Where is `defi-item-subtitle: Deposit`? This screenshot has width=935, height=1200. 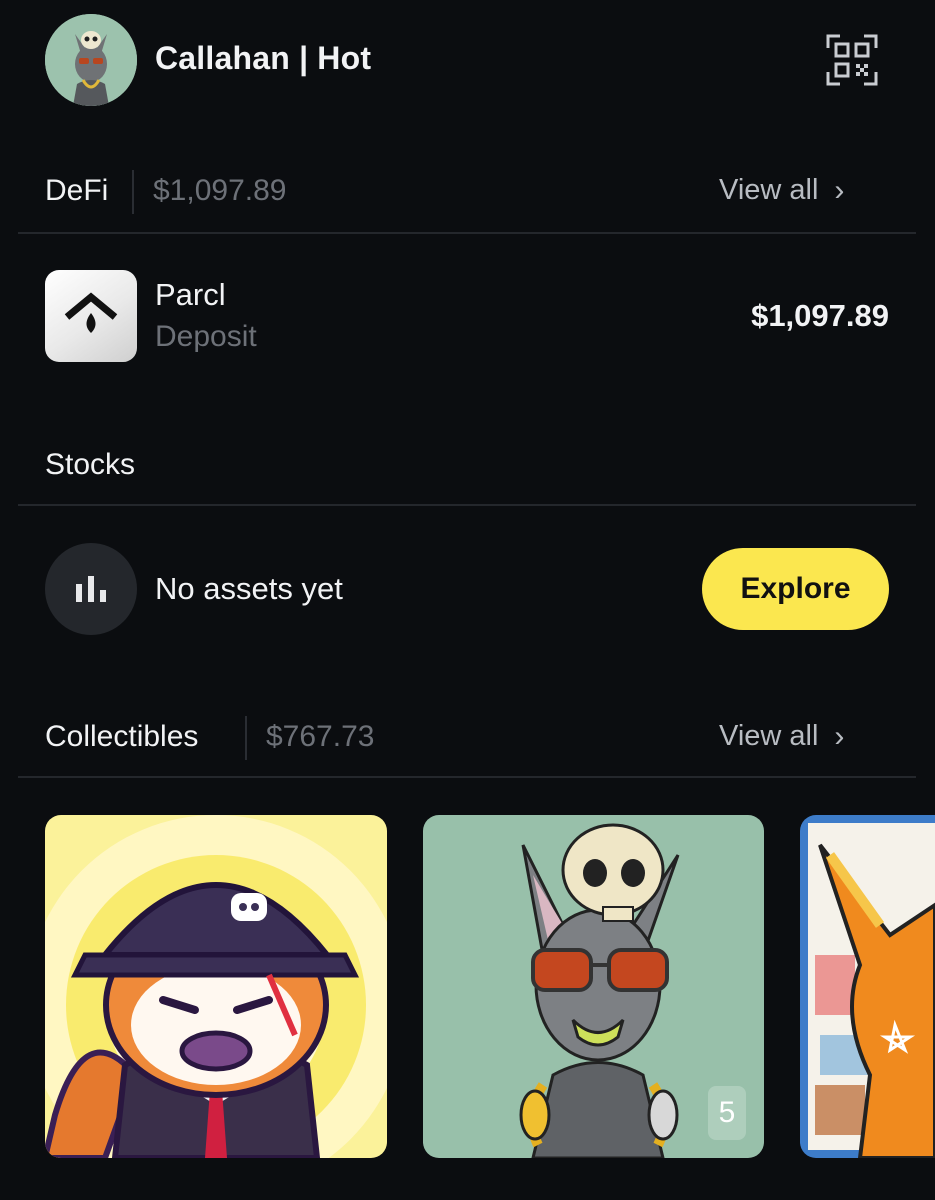
defi-item-subtitle: Deposit is located at coordinates (206, 336).